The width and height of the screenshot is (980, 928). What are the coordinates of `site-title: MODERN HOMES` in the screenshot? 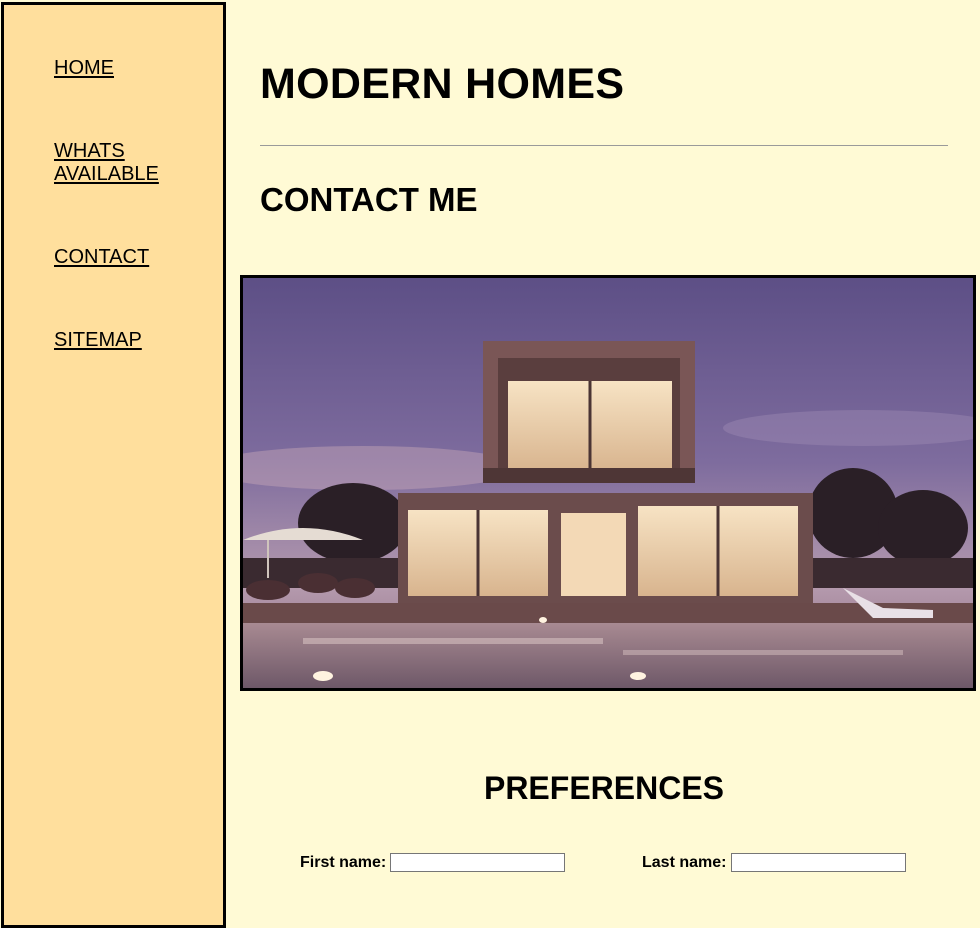 It's located at (442, 84).